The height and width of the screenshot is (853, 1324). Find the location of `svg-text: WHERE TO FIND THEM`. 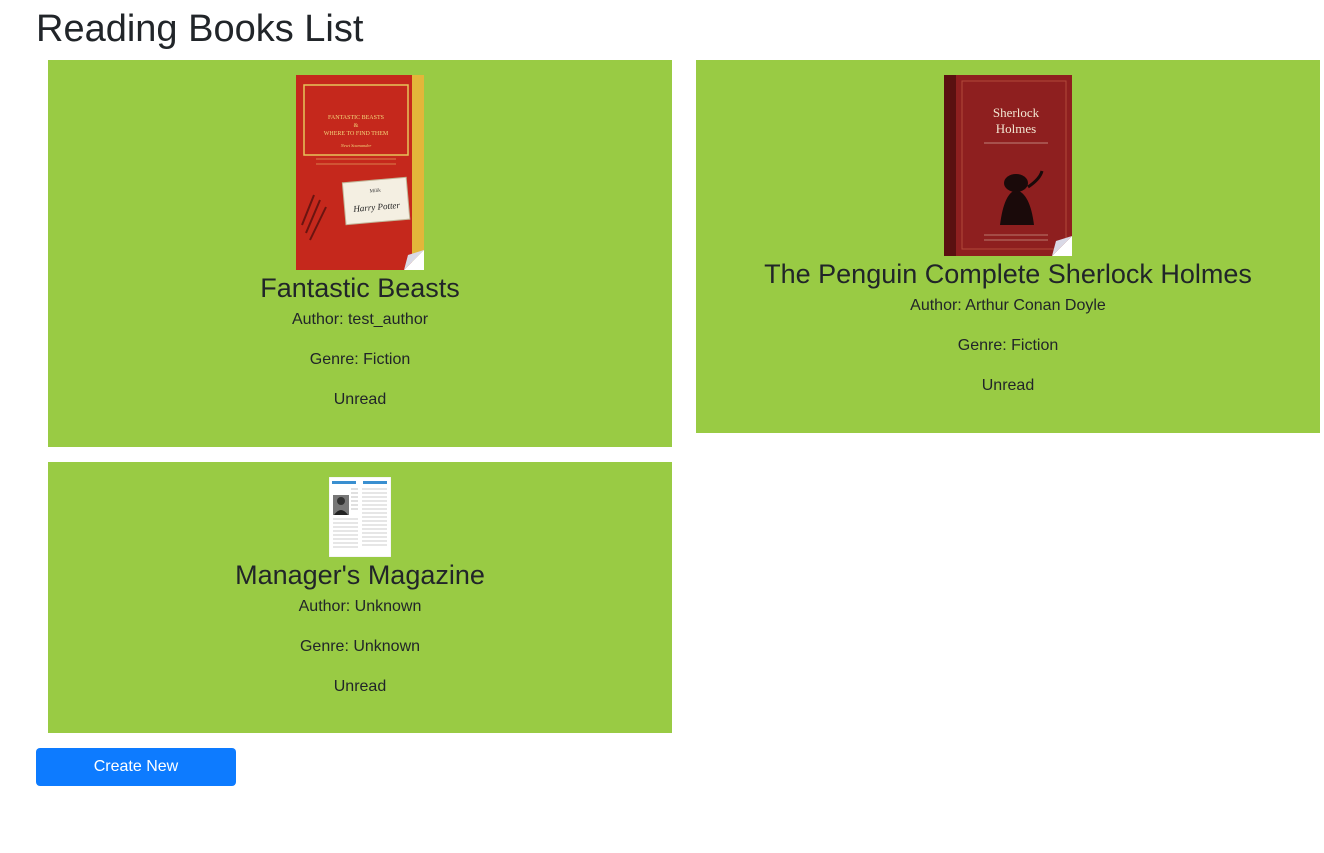

svg-text: WHERE TO FIND THEM is located at coordinates (356, 134).